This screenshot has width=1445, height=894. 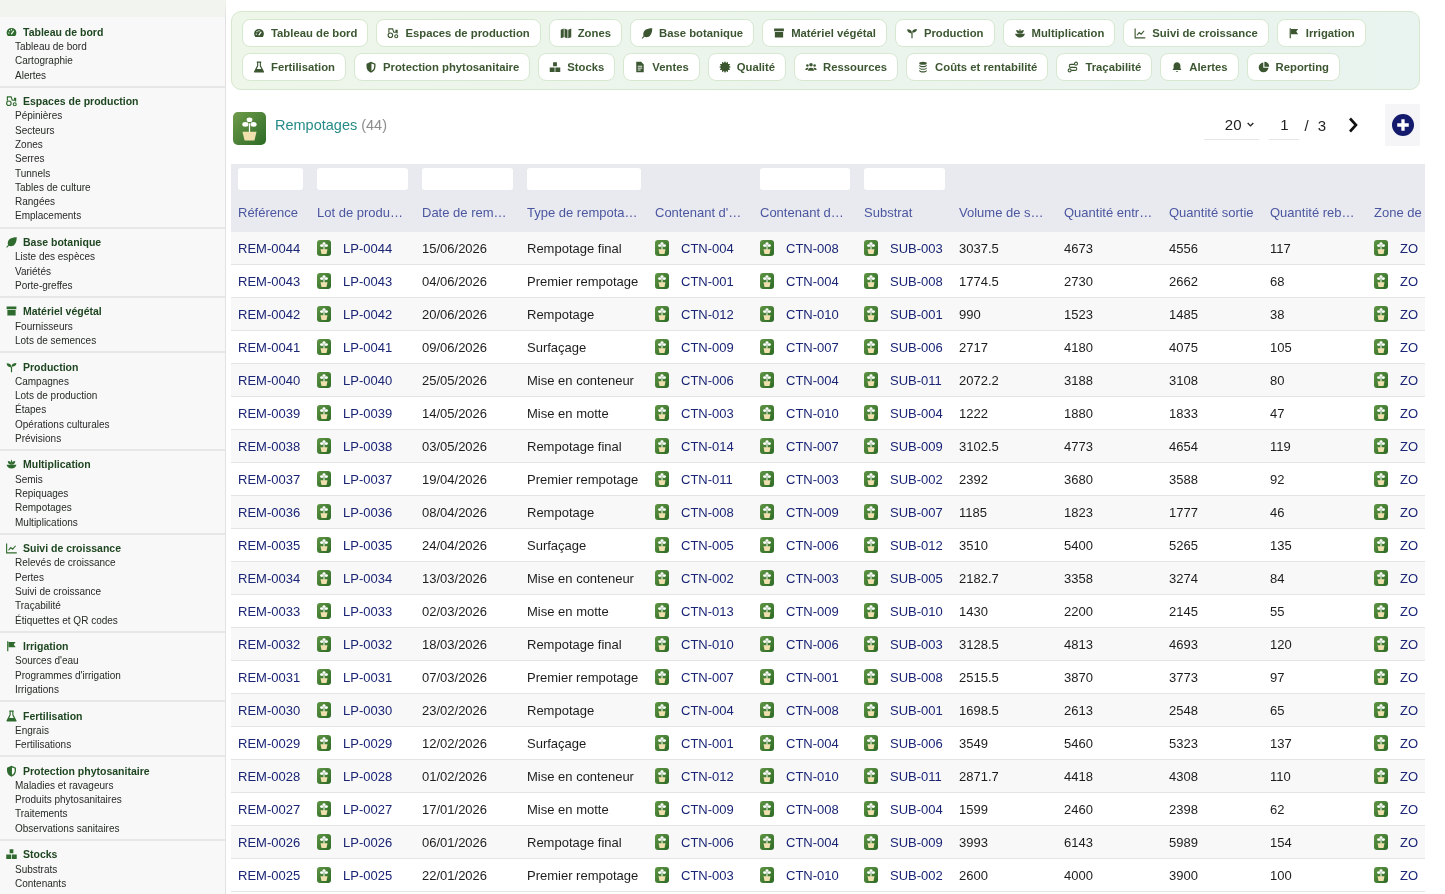 I want to click on sidebar-item: Maladies et ravageurs, so click(x=112, y=786).